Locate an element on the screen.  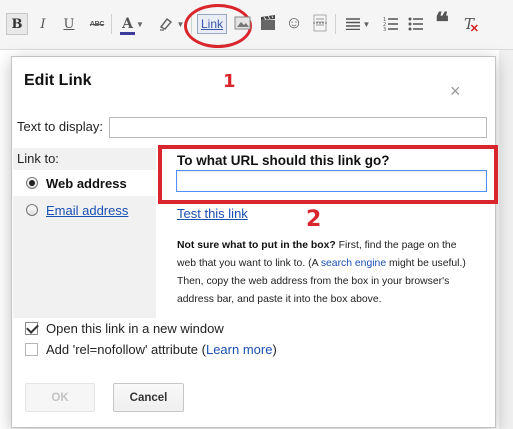
insert-jump-break-button is located at coordinates (320, 23).